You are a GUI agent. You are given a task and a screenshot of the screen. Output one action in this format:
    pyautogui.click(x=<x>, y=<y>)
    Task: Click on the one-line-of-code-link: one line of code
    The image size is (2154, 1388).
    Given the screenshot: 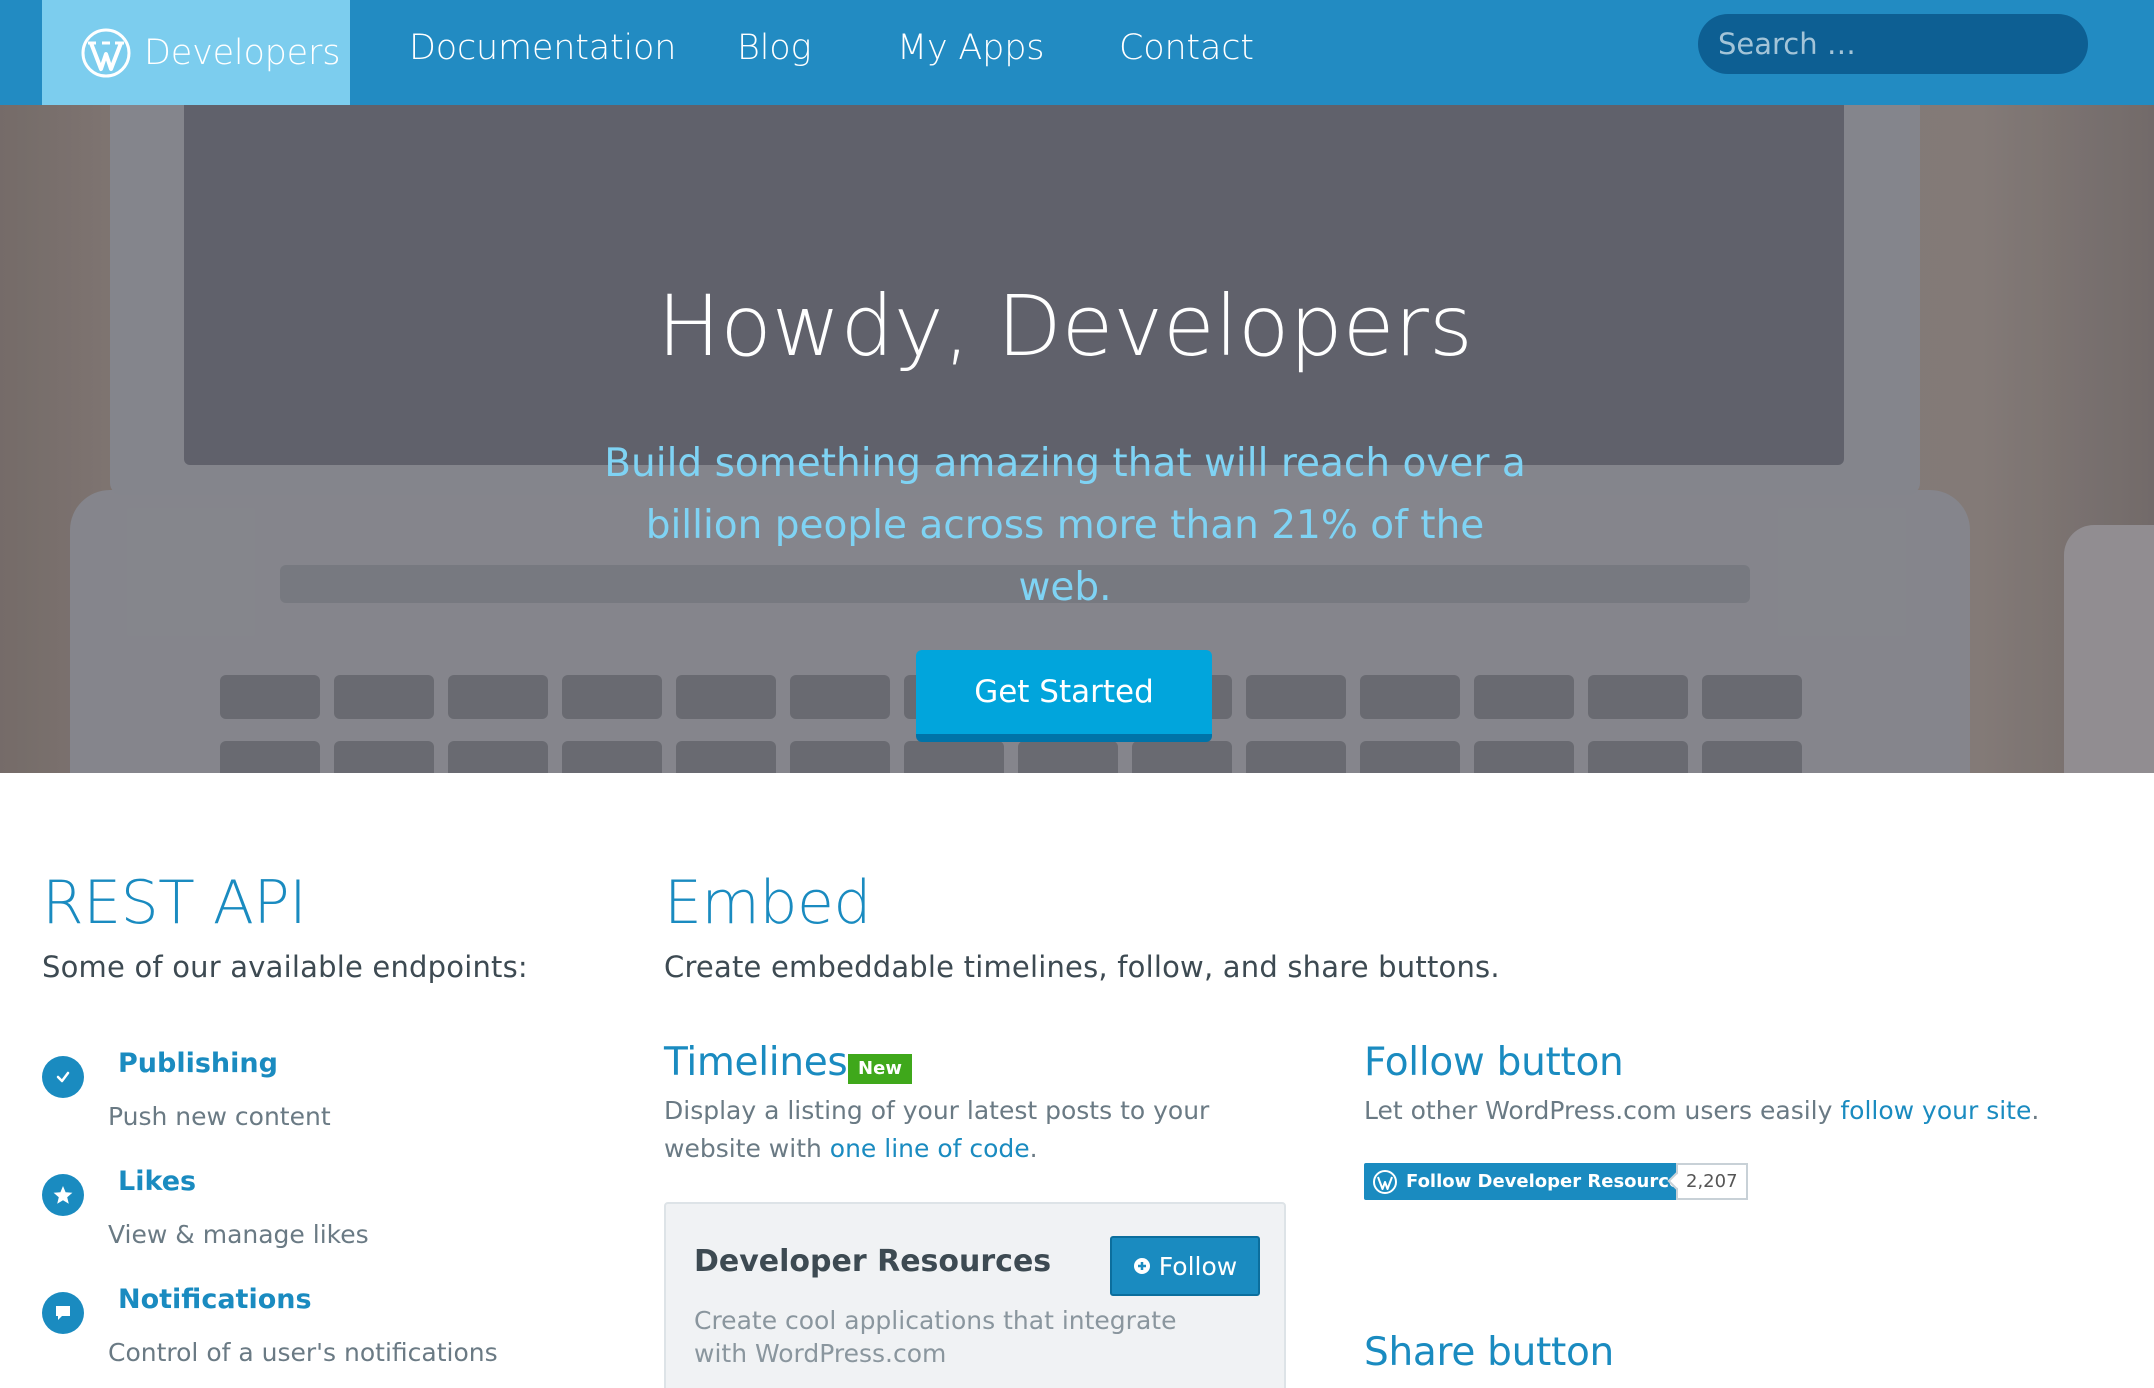 What is the action you would take?
    pyautogui.click(x=930, y=1148)
    